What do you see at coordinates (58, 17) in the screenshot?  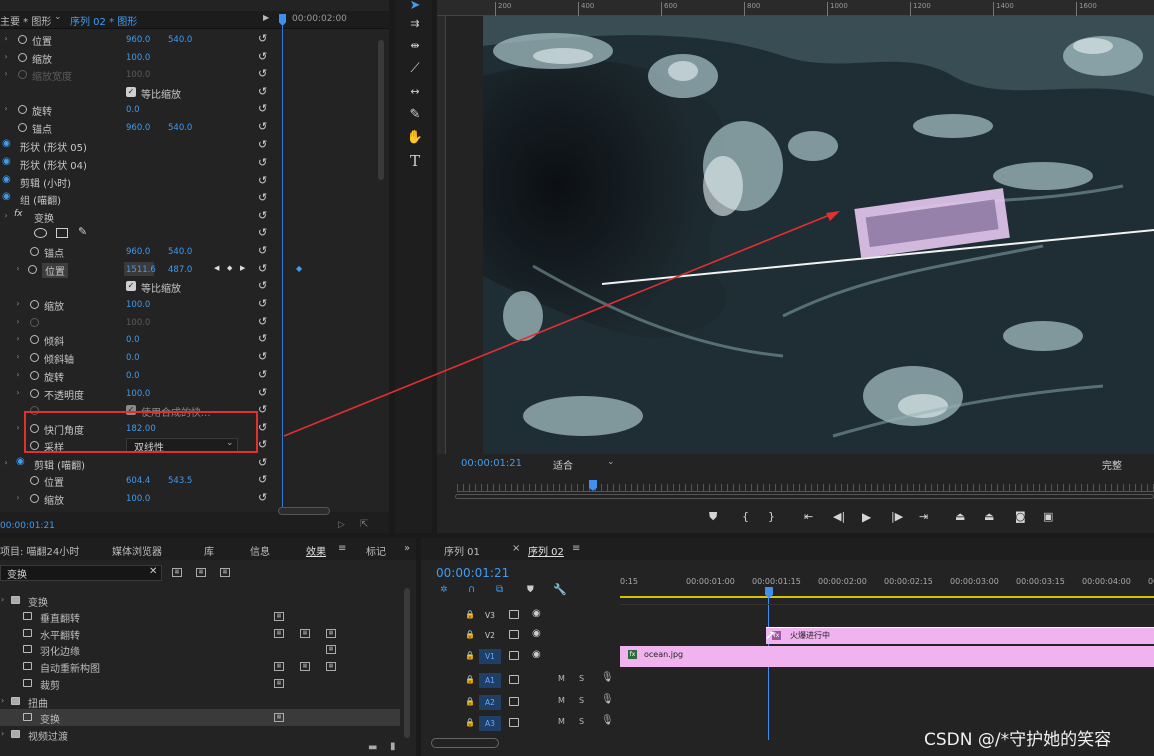 I see `chevron-down-icon: ⌄` at bounding box center [58, 17].